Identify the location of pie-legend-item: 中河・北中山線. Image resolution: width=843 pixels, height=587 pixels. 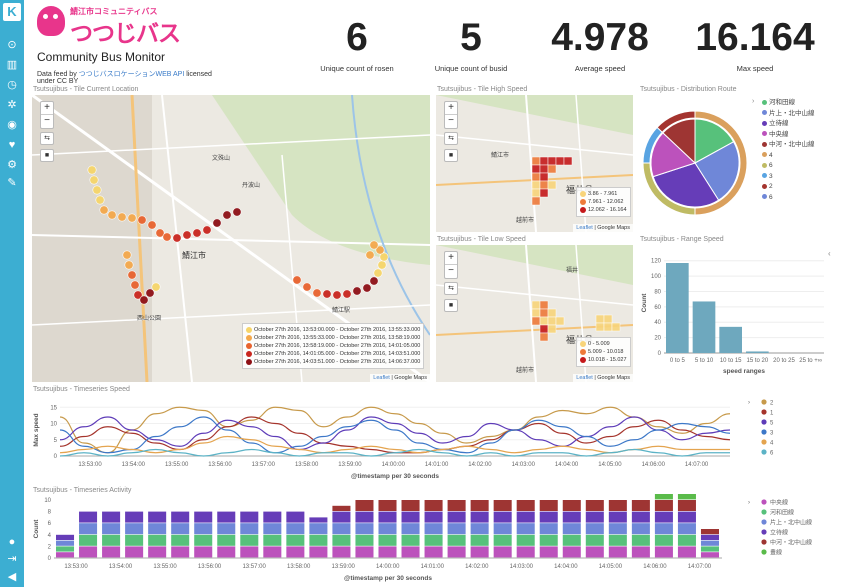
(787, 145).